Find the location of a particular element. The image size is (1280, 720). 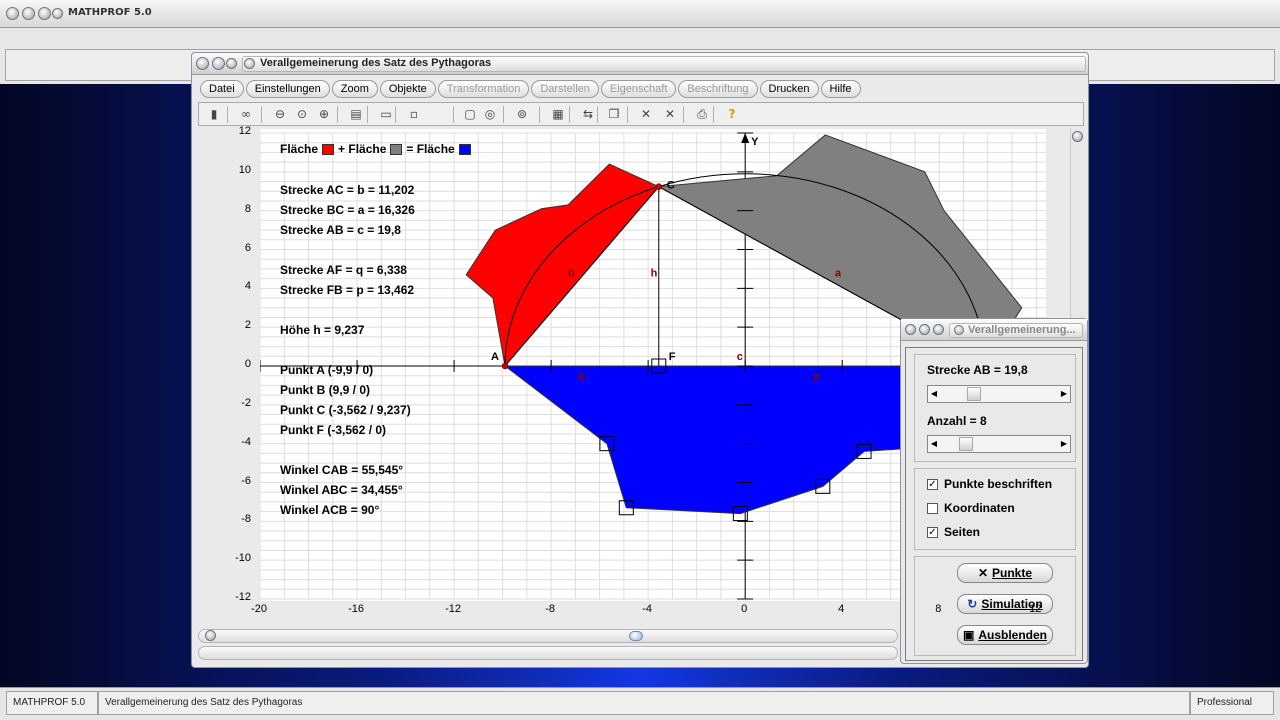

menu-objekte: Objekte is located at coordinates (407, 89).